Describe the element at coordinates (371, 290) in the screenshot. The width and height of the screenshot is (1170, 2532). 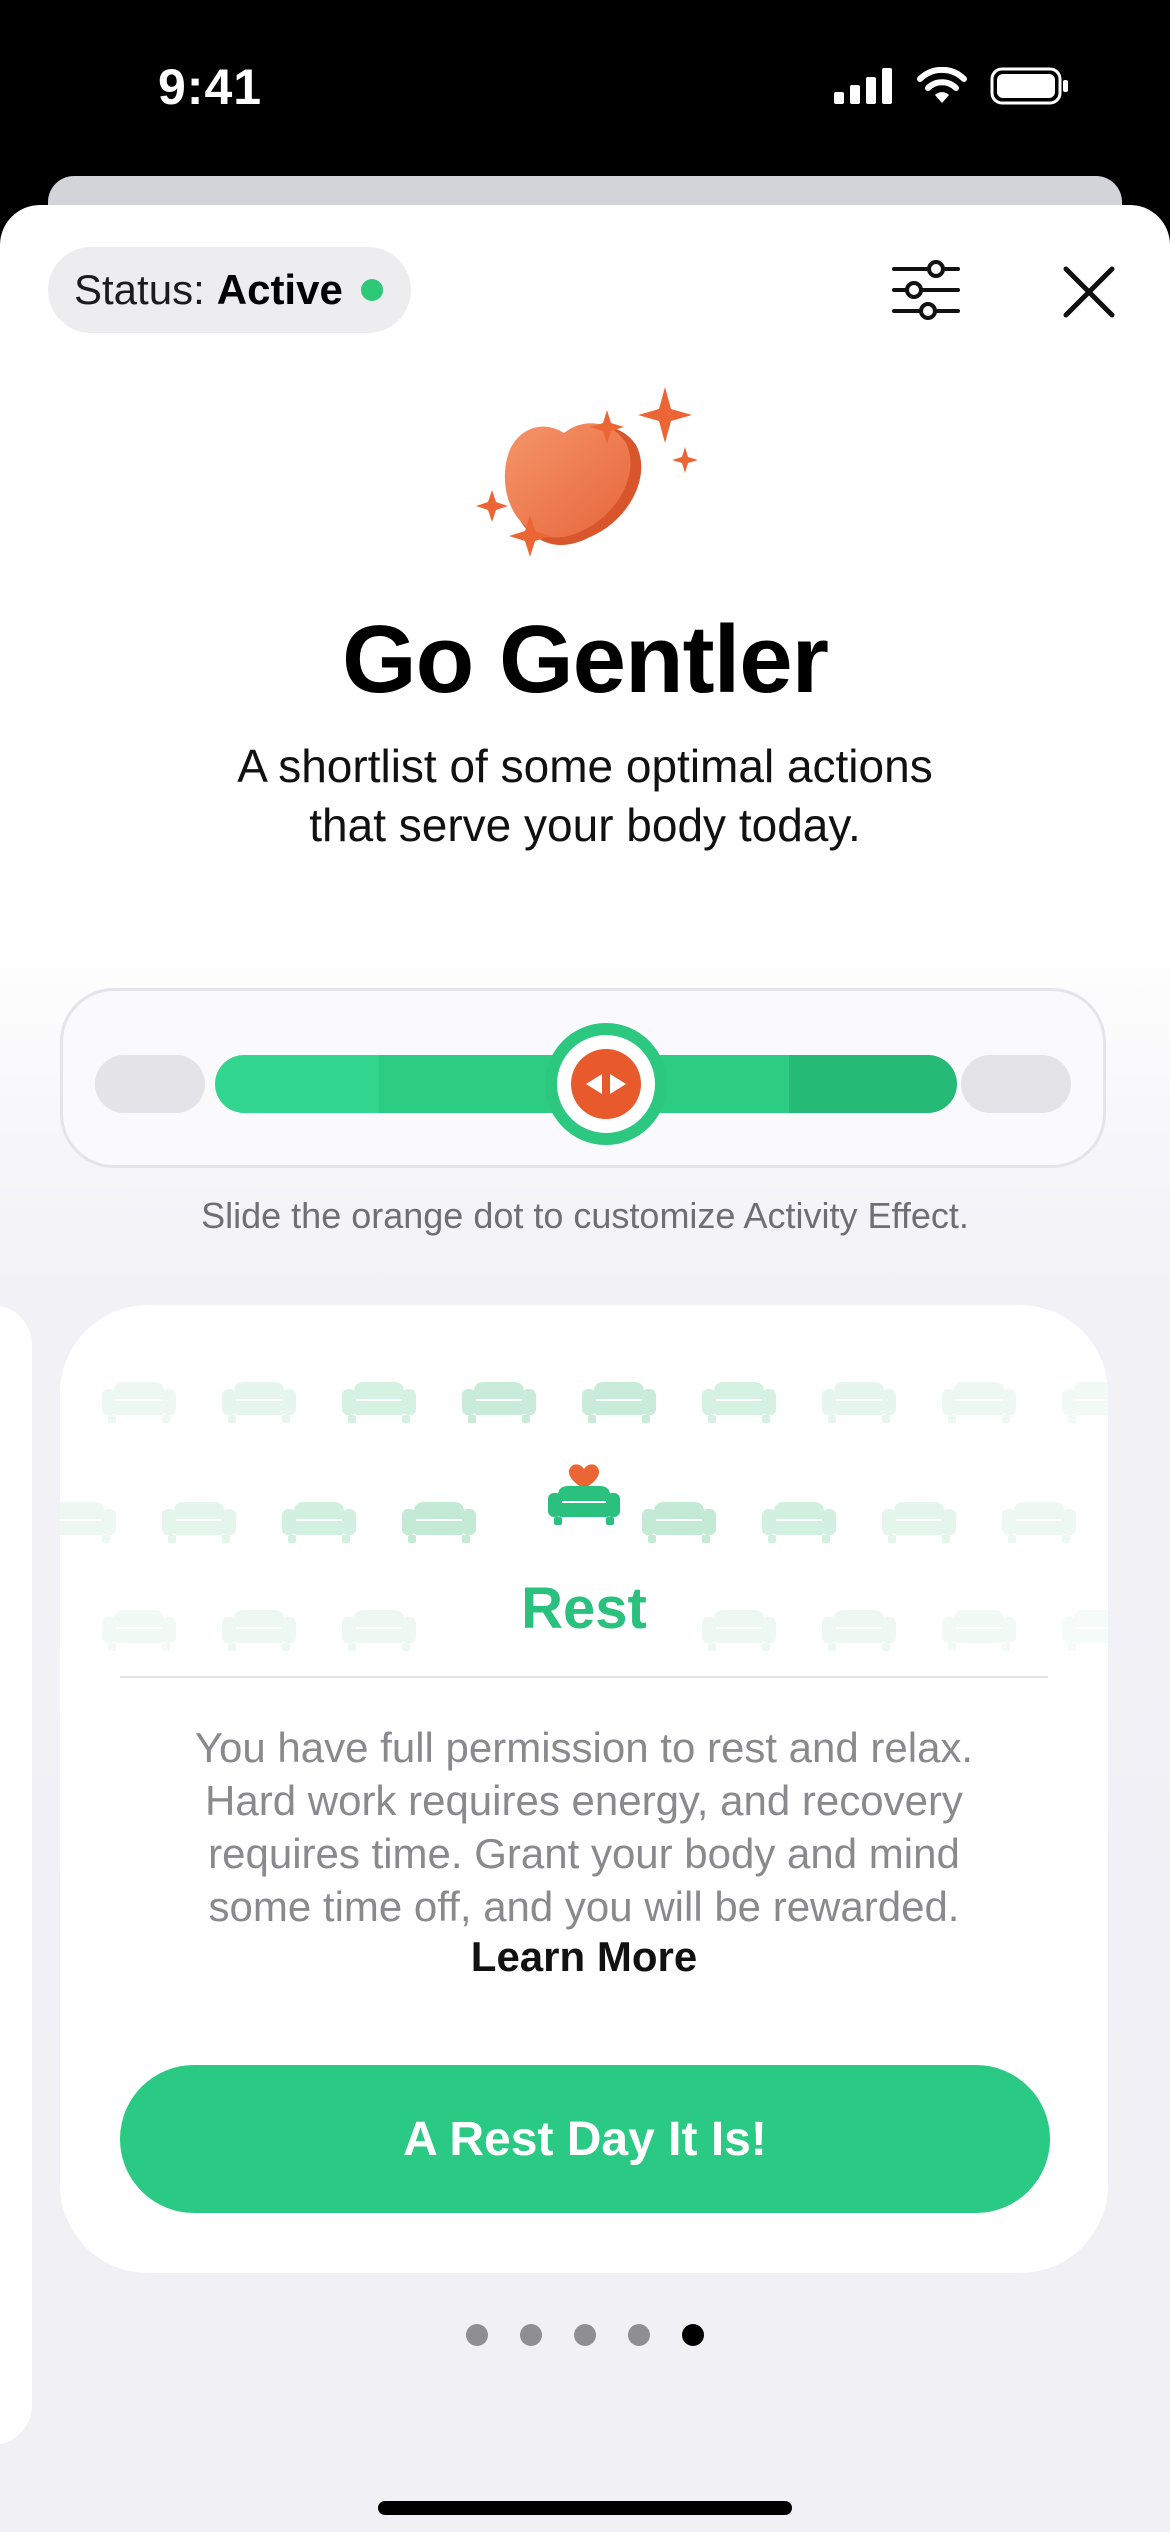
I see `status-indicator-dot` at that location.